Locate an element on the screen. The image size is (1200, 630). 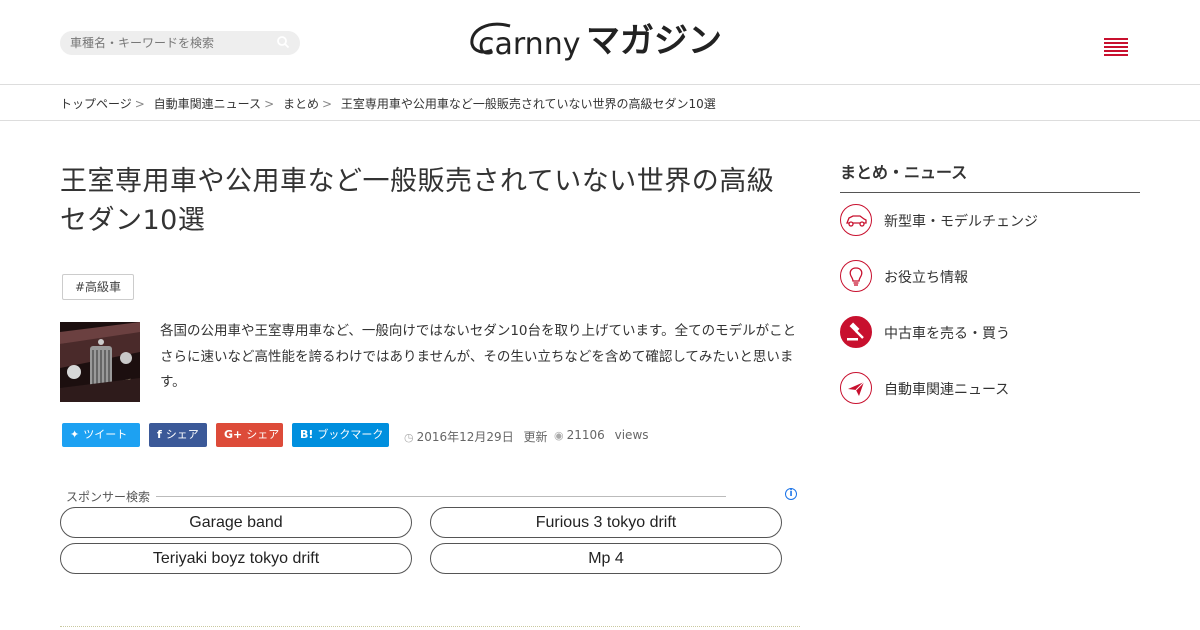
sidebar-item-tips: お役立ち情報 is located at coordinates (990, 277).